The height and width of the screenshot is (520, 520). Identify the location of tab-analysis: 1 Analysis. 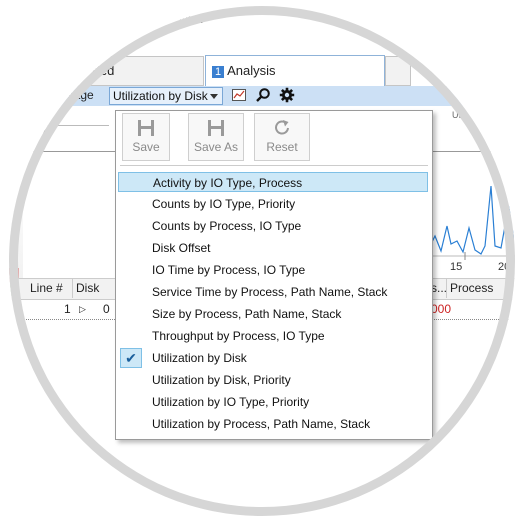
(295, 71).